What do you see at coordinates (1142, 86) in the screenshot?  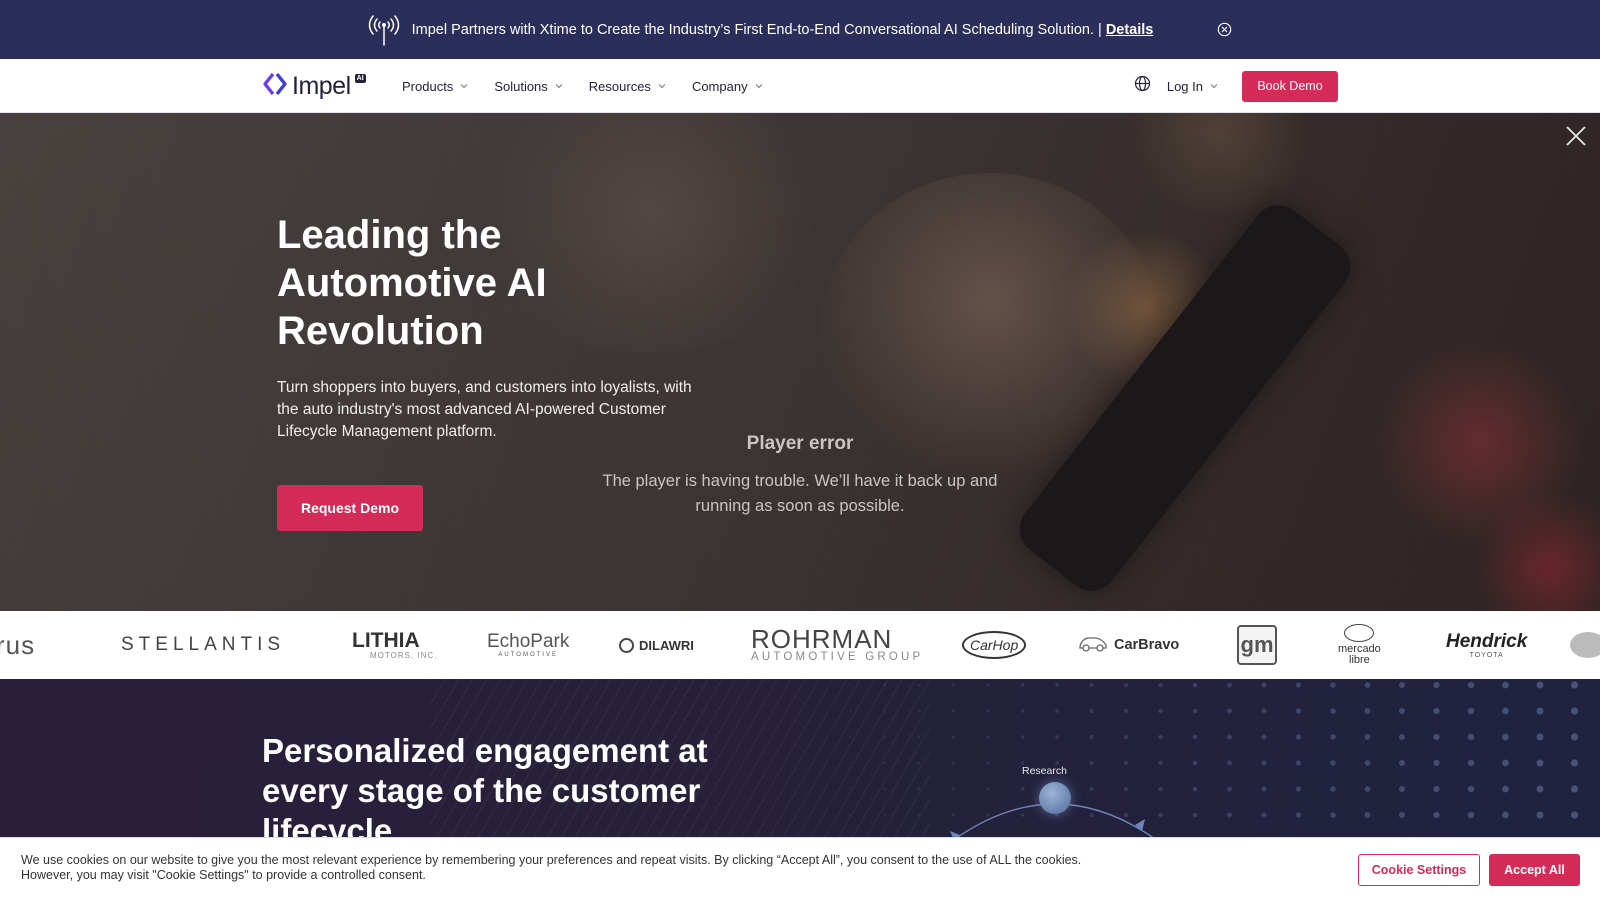 I see `globe-icon` at bounding box center [1142, 86].